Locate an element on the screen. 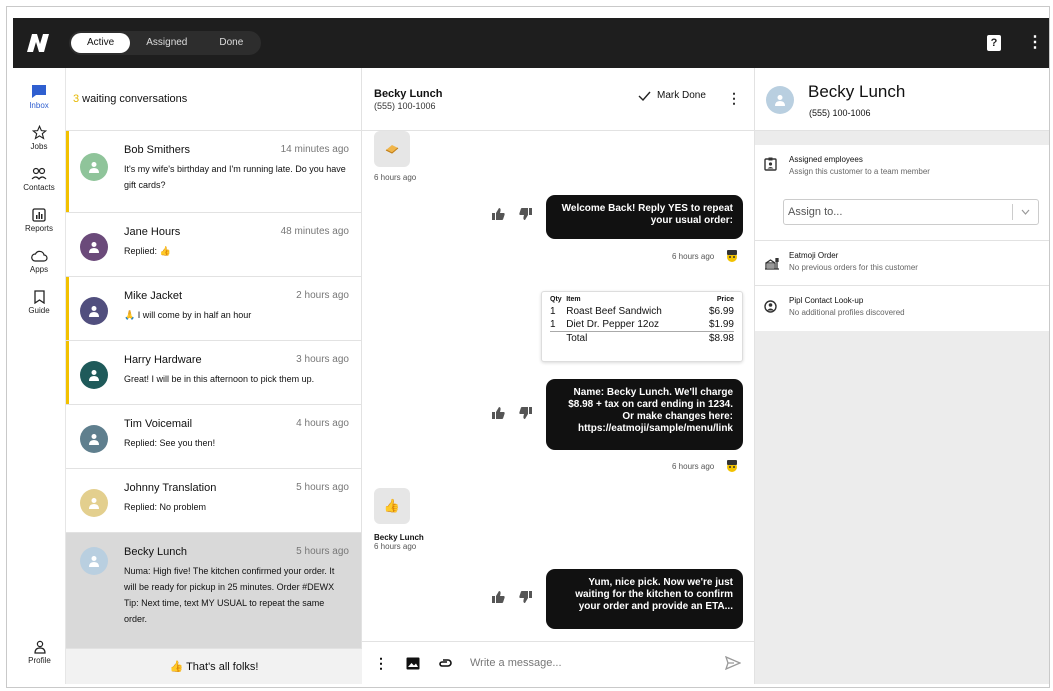  section-title: Assigned employees is located at coordinates (826, 159).